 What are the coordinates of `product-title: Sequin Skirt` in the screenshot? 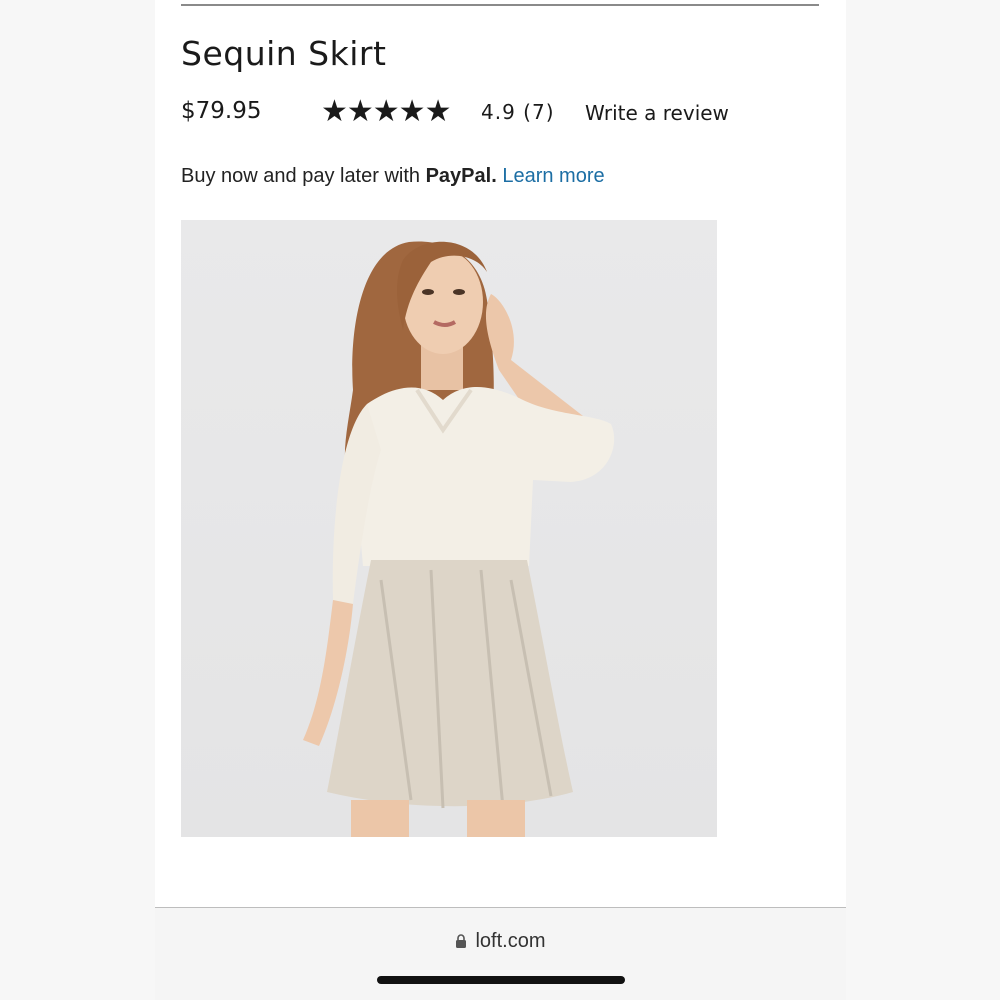 It's located at (284, 53).